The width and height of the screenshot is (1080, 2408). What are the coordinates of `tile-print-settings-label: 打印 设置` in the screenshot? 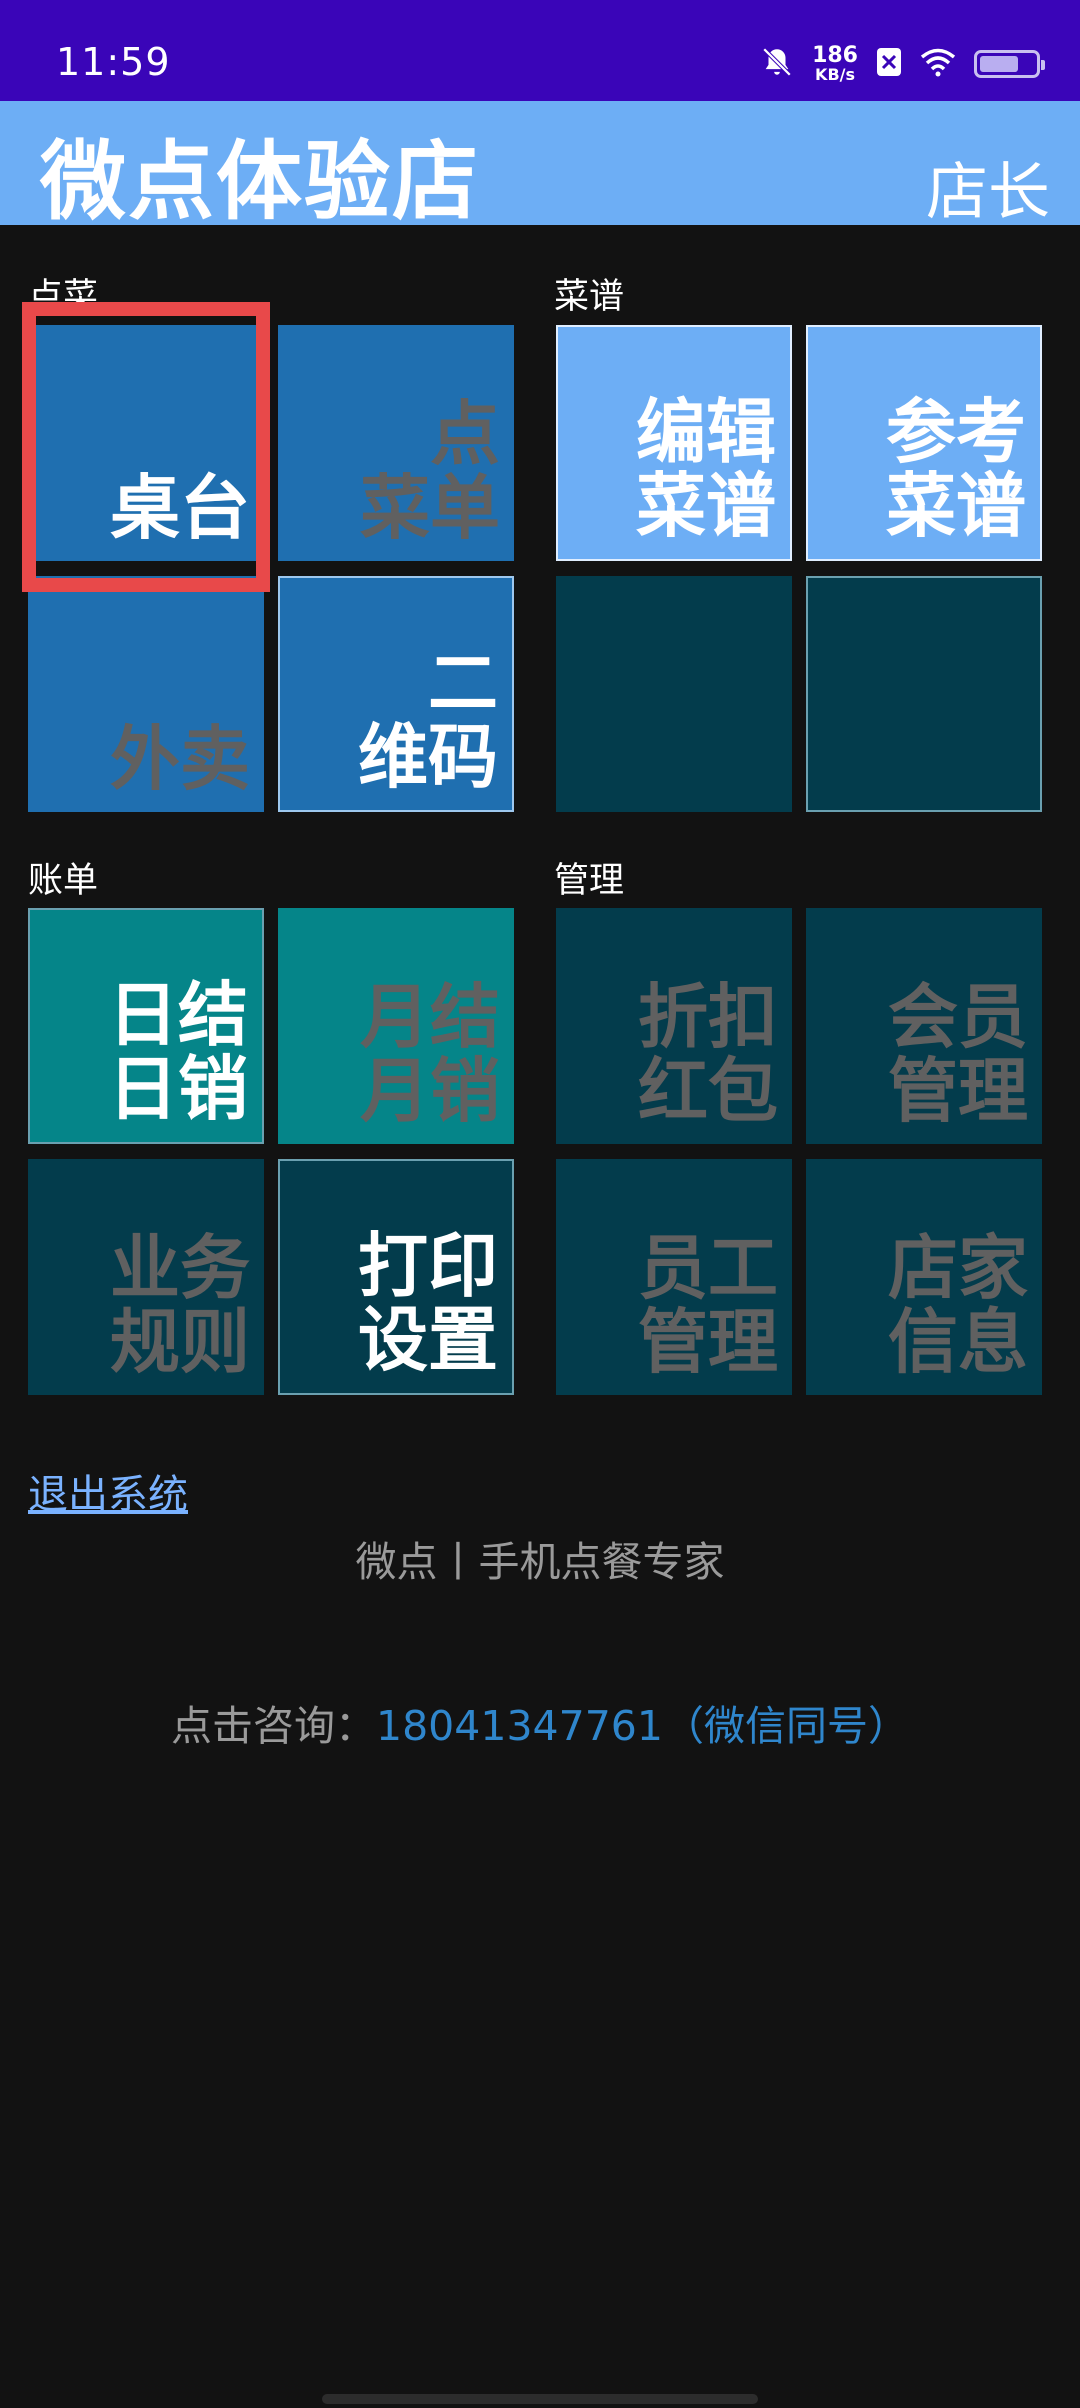 It's located at (428, 1303).